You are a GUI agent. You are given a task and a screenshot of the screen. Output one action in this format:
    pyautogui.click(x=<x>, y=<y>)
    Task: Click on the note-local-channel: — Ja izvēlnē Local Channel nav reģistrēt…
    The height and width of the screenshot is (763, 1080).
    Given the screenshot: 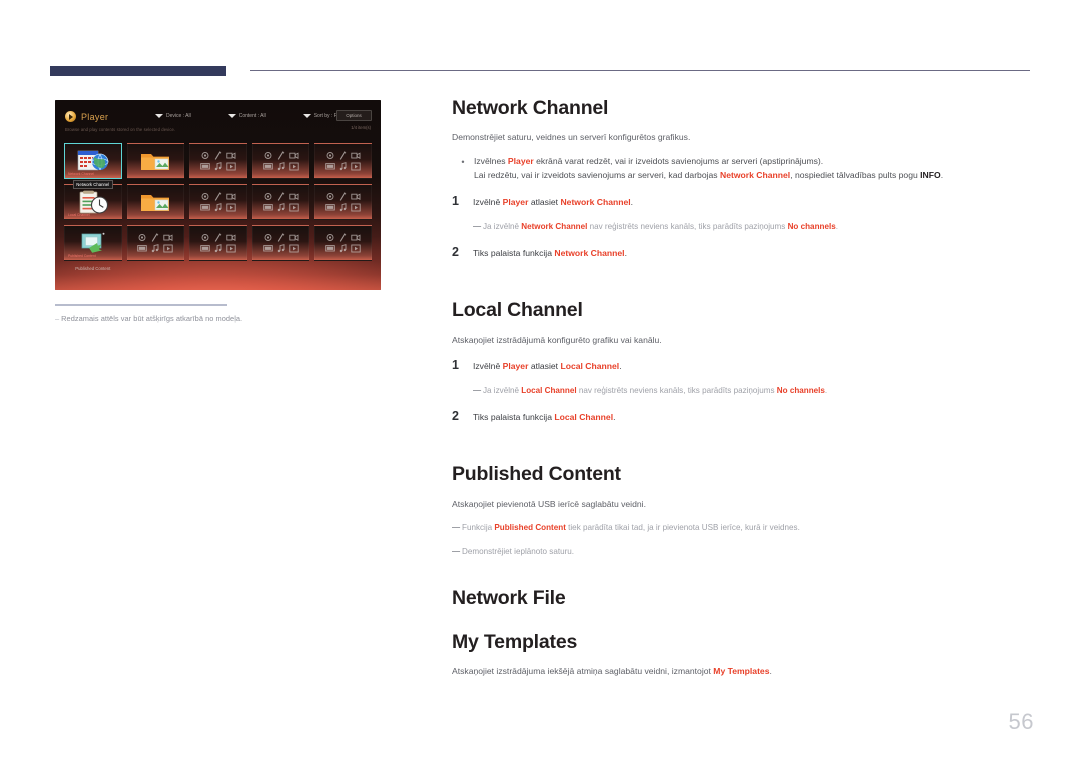 What is the action you would take?
    pyautogui.click(x=751, y=391)
    